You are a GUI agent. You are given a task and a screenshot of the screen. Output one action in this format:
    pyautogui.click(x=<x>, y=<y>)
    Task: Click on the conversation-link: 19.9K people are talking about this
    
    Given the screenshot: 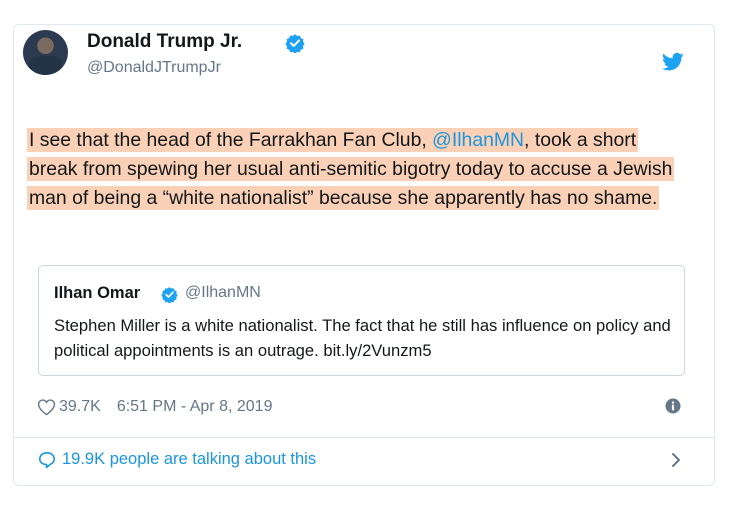 What is the action you would take?
    pyautogui.click(x=177, y=459)
    